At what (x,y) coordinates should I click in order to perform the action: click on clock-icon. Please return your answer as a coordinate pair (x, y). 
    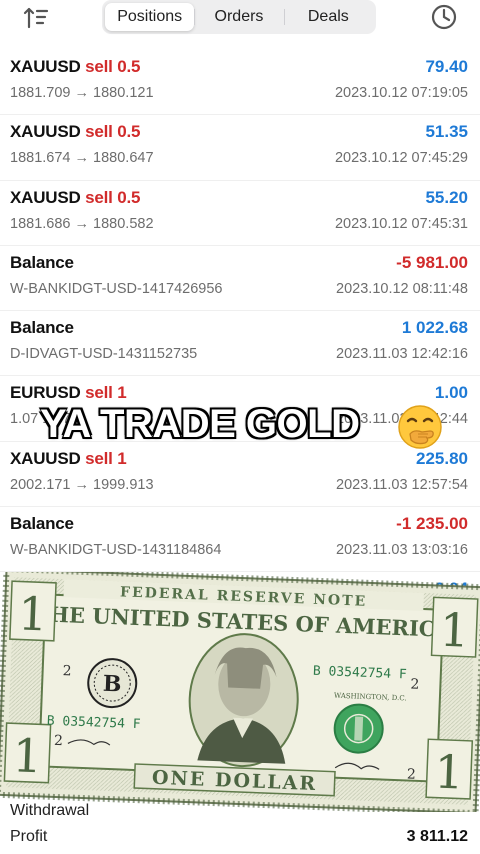
    Looking at the image, I should click on (444, 17).